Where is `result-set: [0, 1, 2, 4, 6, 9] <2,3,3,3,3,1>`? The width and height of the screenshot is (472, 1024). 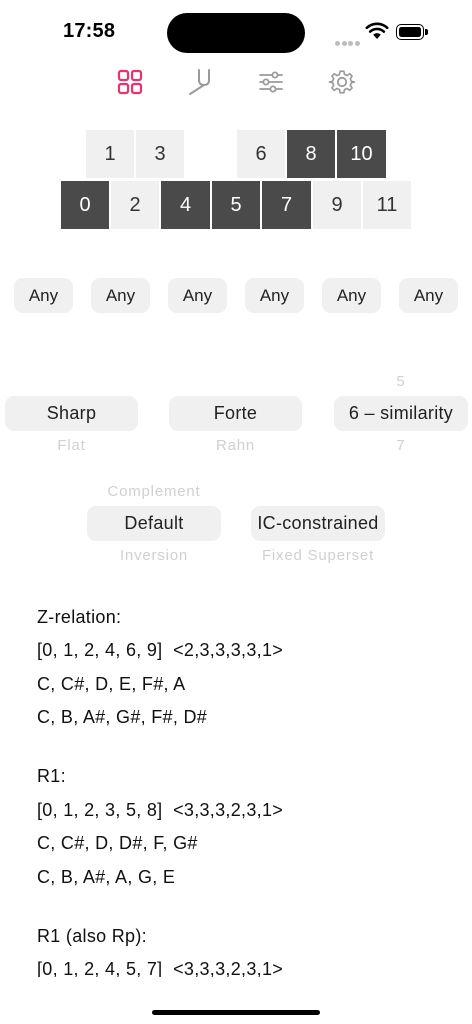
result-set: [0, 1, 2, 4, 6, 9] <2,3,3,3,3,1> is located at coordinates (160, 650).